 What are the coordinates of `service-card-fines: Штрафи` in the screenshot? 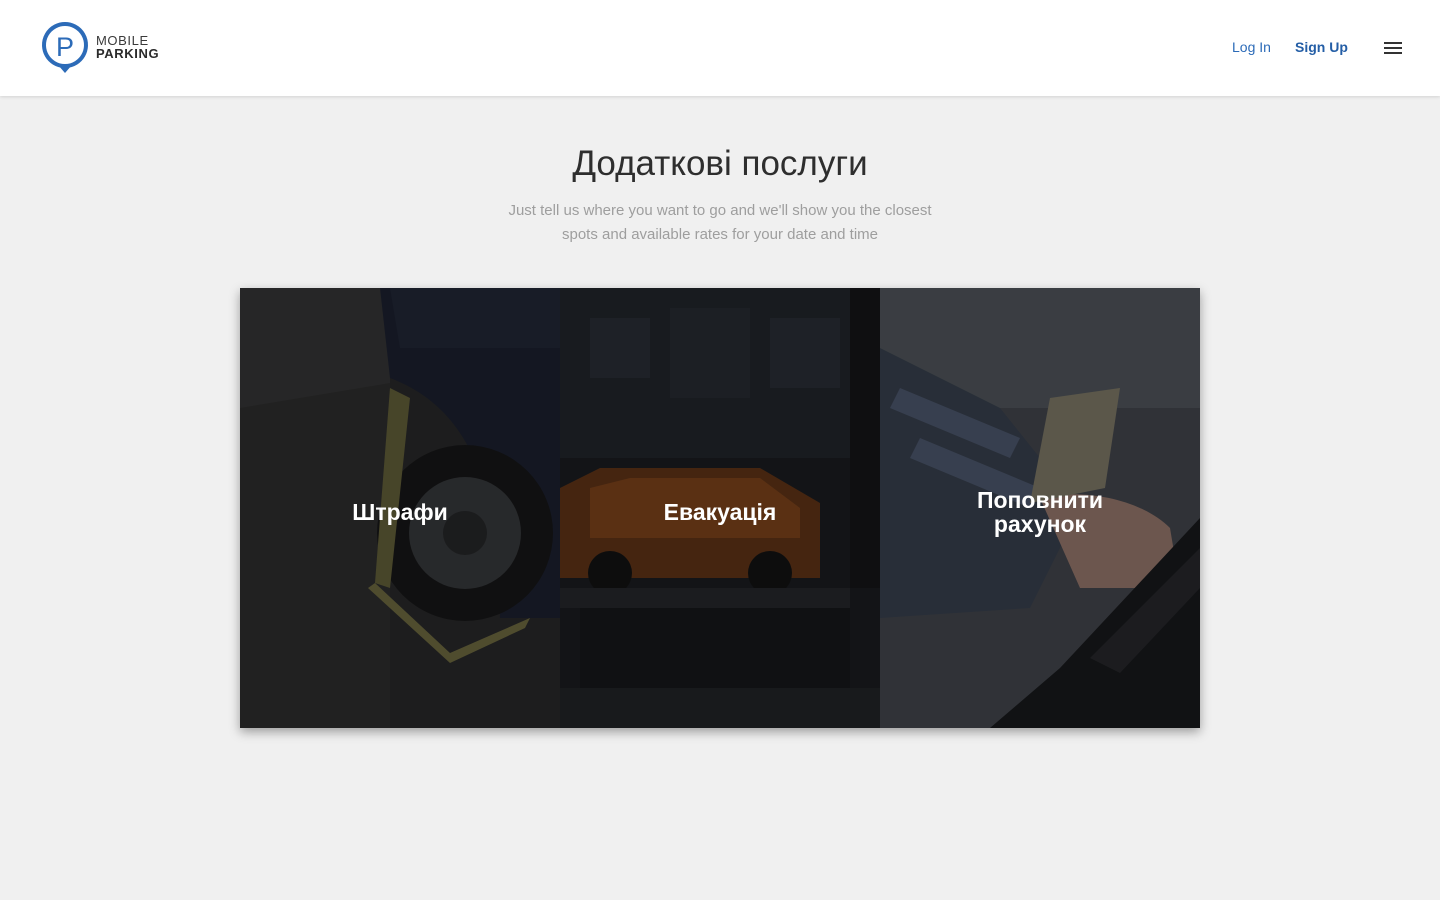 It's located at (400, 508).